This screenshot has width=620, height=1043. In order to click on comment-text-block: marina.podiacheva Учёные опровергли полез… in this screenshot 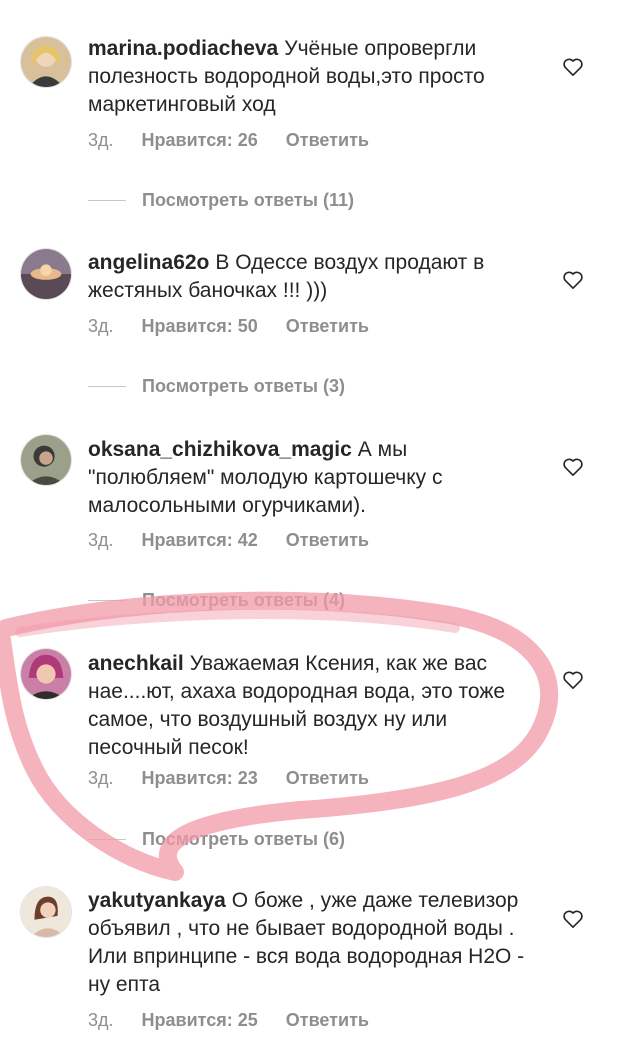, I will do `click(313, 77)`.